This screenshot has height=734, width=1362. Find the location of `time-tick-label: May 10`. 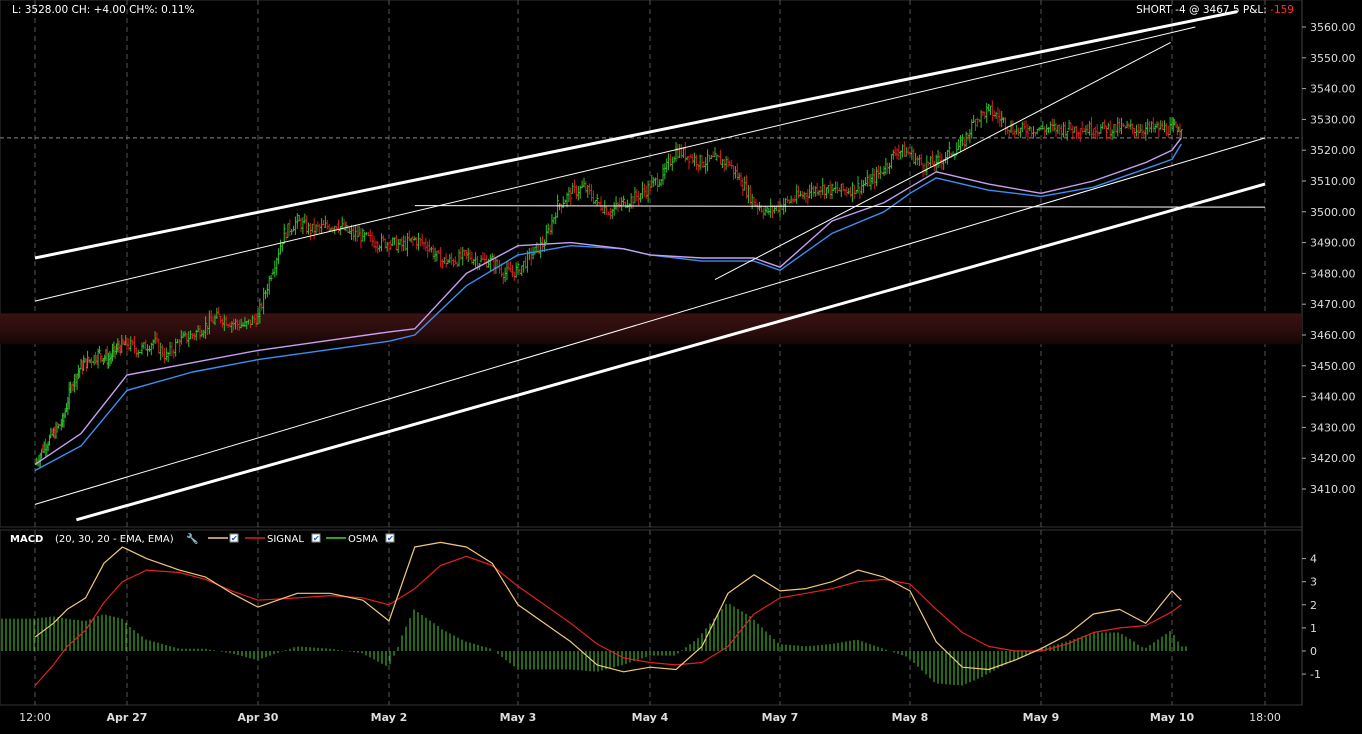

time-tick-label: May 10 is located at coordinates (1172, 717).